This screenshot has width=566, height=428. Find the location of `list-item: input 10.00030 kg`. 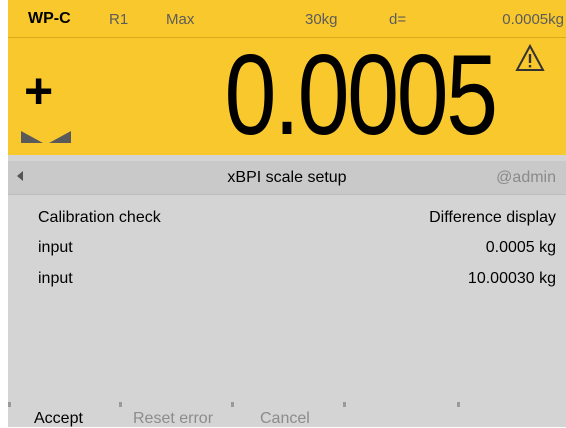

list-item: input 10.00030 kg is located at coordinates (287, 278).